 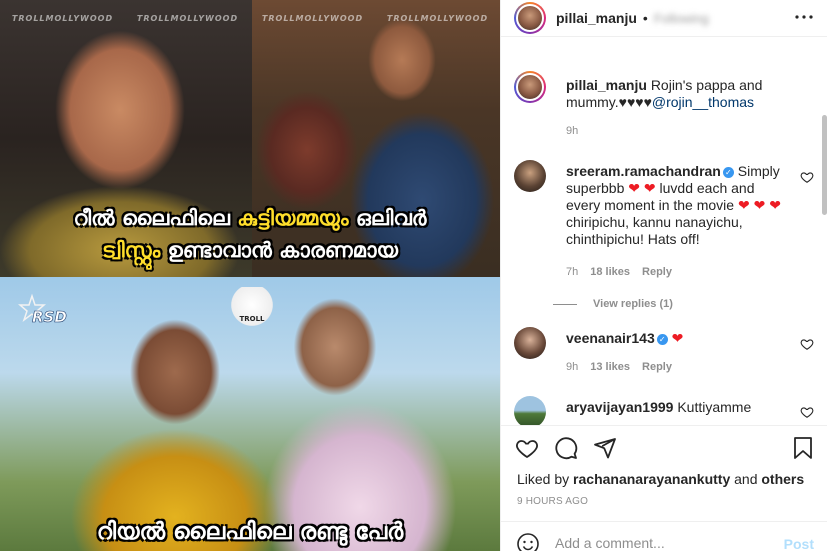 I want to click on commenter-username: aryavijayan1999, so click(x=619, y=407).